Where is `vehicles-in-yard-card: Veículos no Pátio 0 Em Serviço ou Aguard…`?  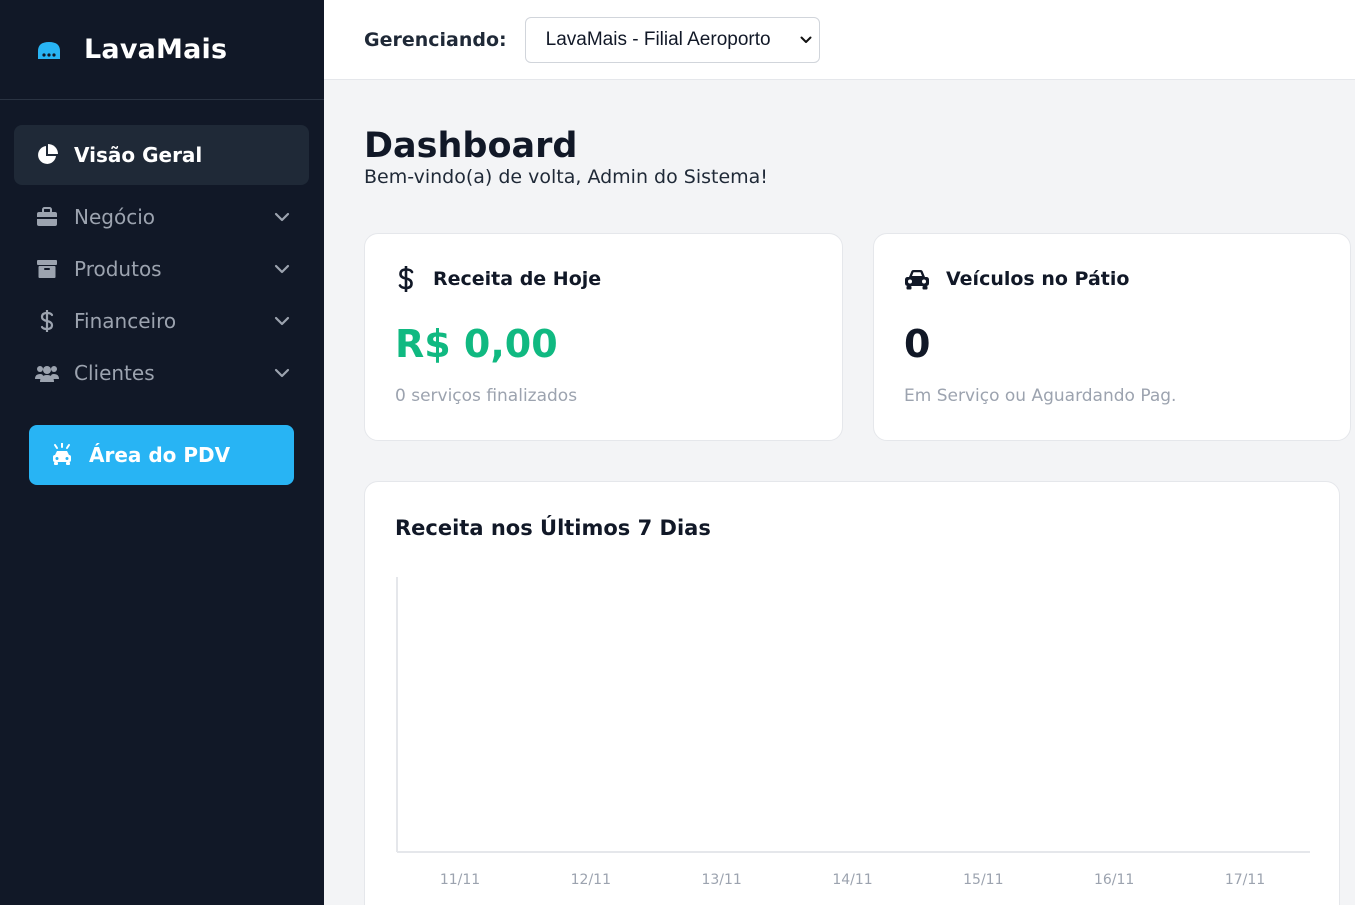 vehicles-in-yard-card: Veículos no Pátio 0 Em Serviço ou Aguard… is located at coordinates (1112, 337).